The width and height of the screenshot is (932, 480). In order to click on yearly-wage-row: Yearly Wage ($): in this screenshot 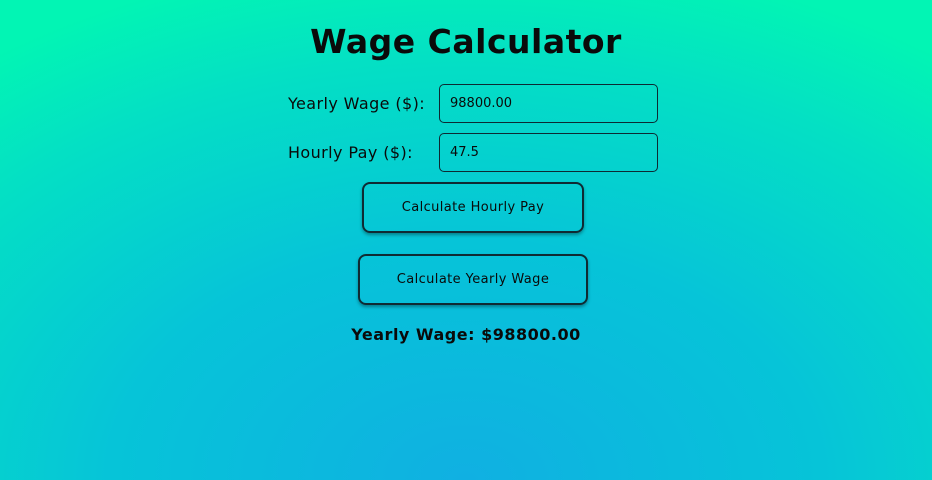, I will do `click(356, 103)`.